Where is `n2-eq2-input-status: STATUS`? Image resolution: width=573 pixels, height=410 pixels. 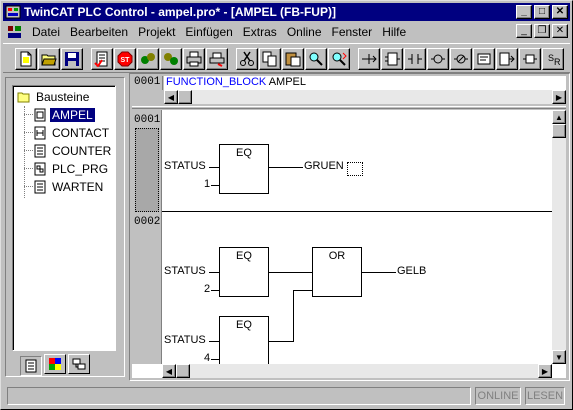
n2-eq2-input-status: STATUS is located at coordinates (185, 340).